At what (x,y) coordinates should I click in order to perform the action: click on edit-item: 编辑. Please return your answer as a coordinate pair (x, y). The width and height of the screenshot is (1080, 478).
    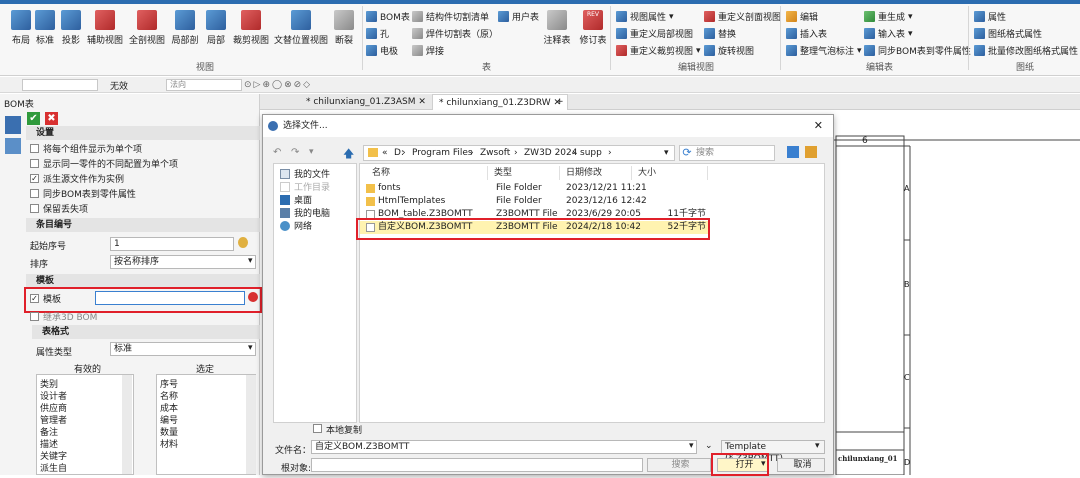
    Looking at the image, I should click on (802, 16).